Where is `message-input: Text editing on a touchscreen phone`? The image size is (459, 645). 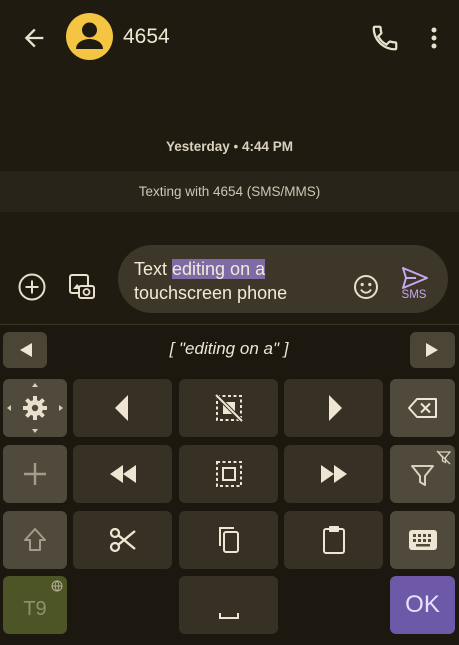 message-input: Text editing on a touchscreen phone is located at coordinates (249, 281).